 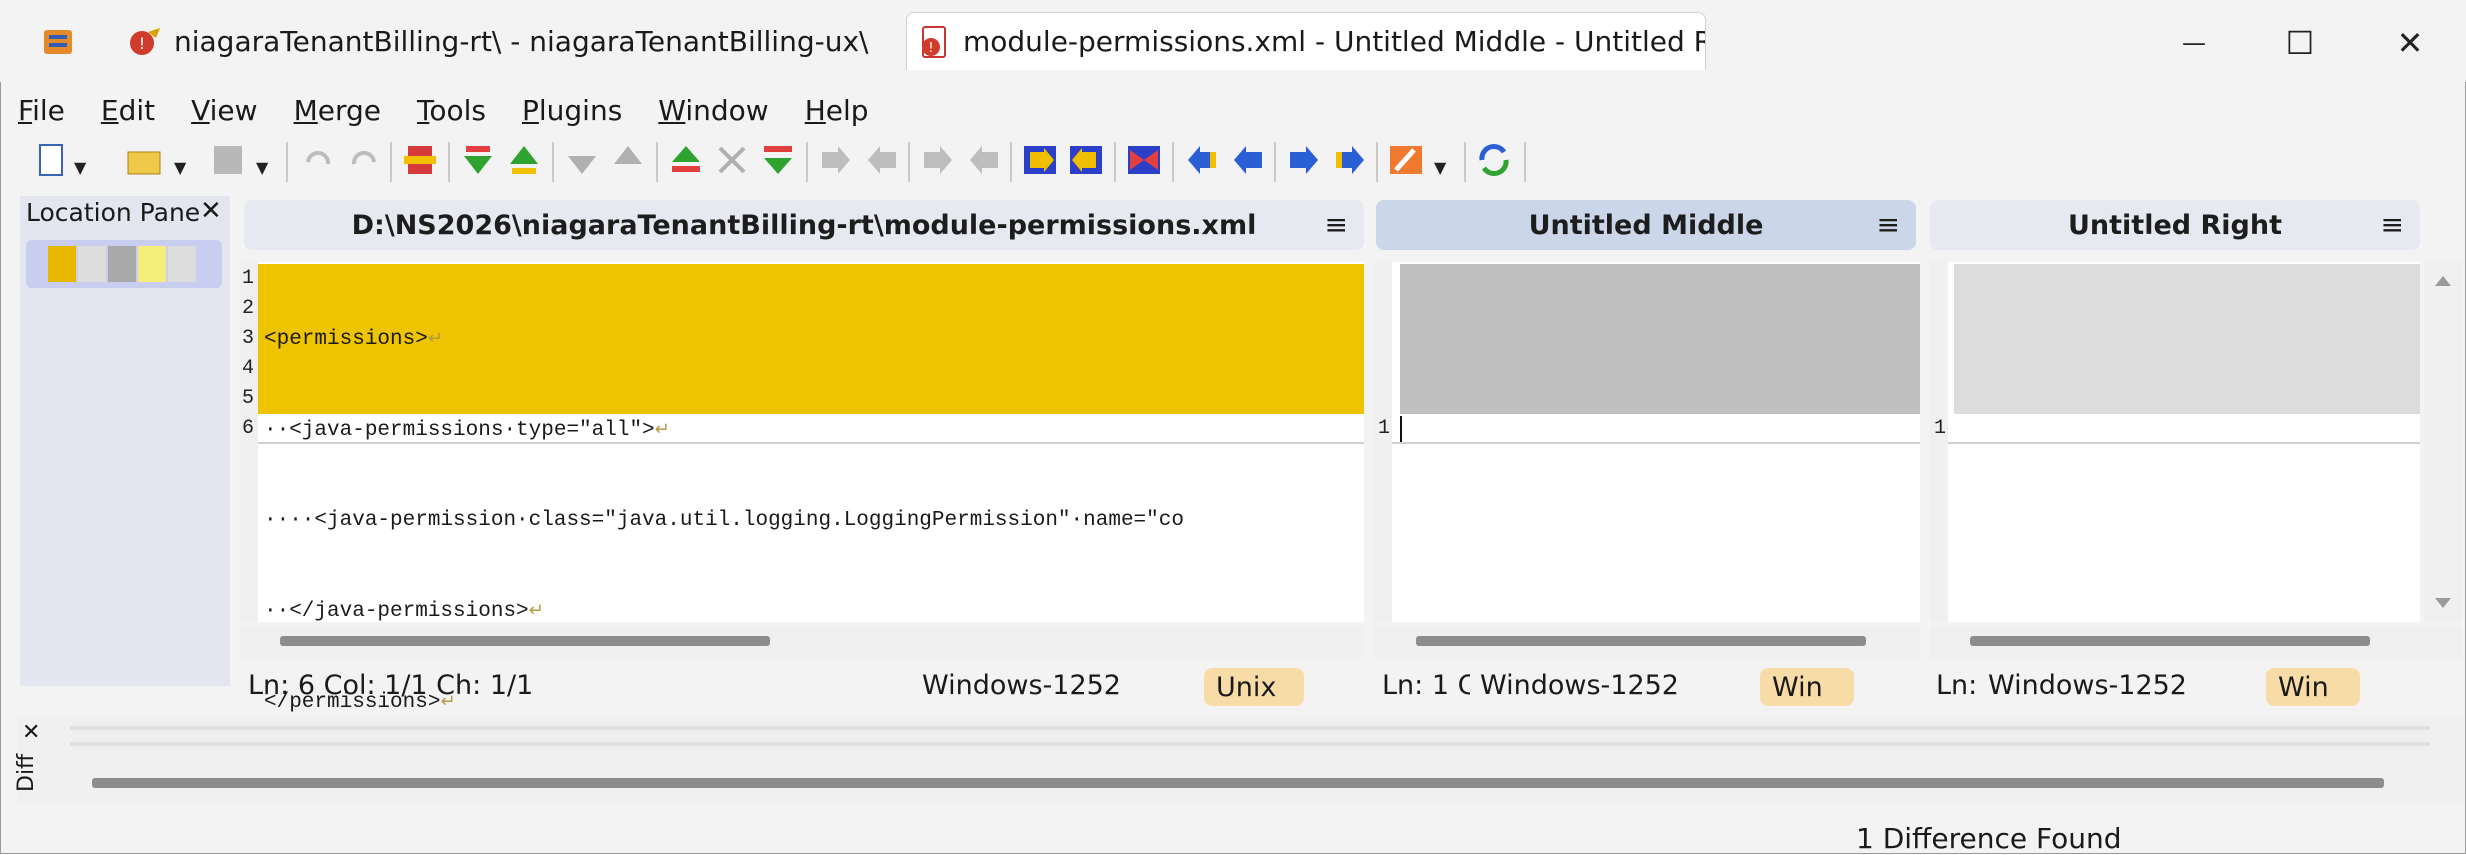 I want to click on close-button: ✕, so click(x=2410, y=43).